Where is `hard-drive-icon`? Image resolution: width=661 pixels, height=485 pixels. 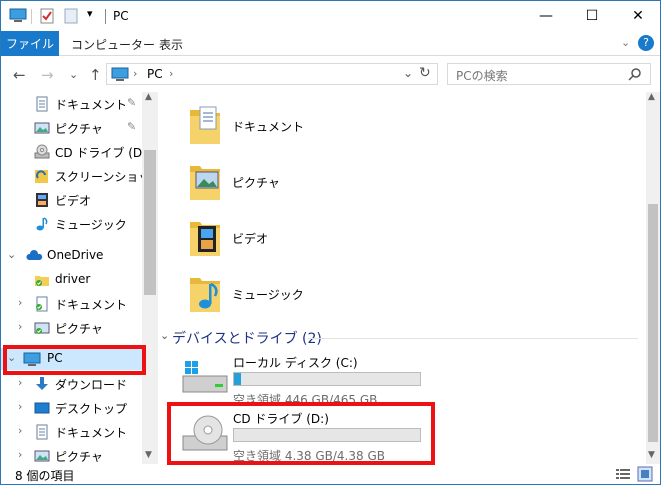
hard-drive-icon is located at coordinates (205, 377).